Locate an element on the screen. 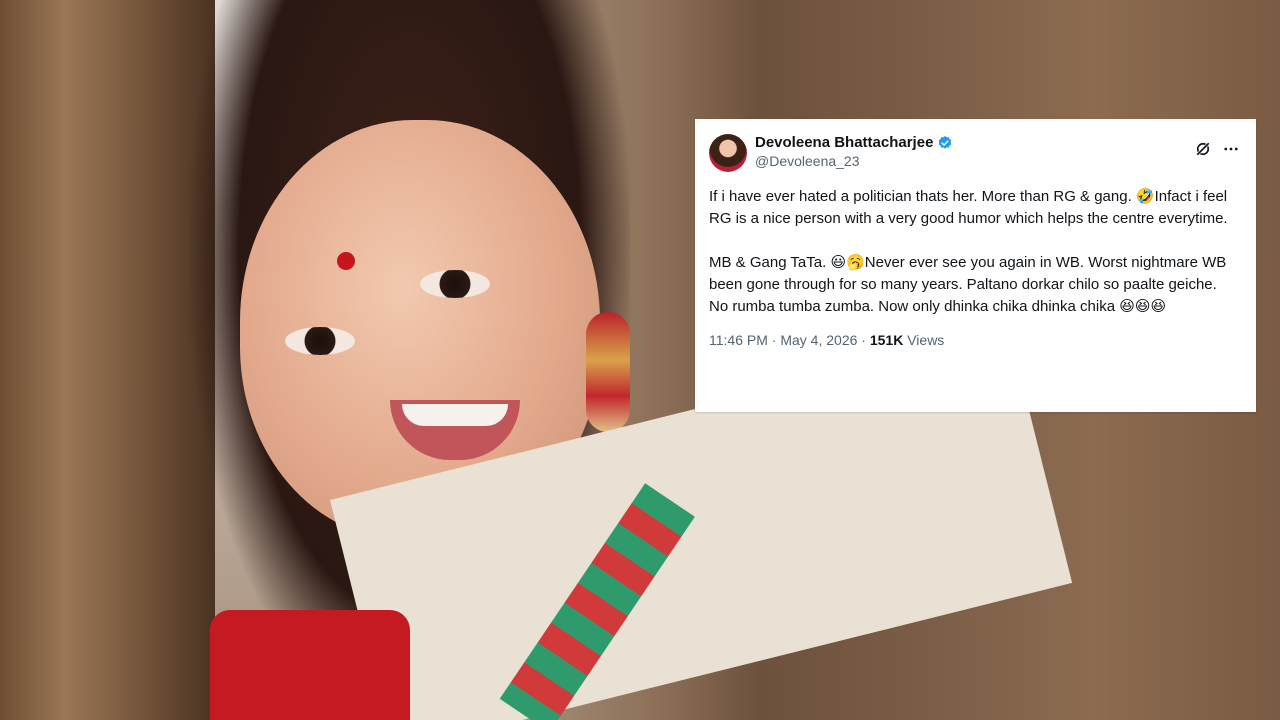  tweet-header: Devoleena Bhattacharjee @Devoleena_23 is located at coordinates (974, 154).